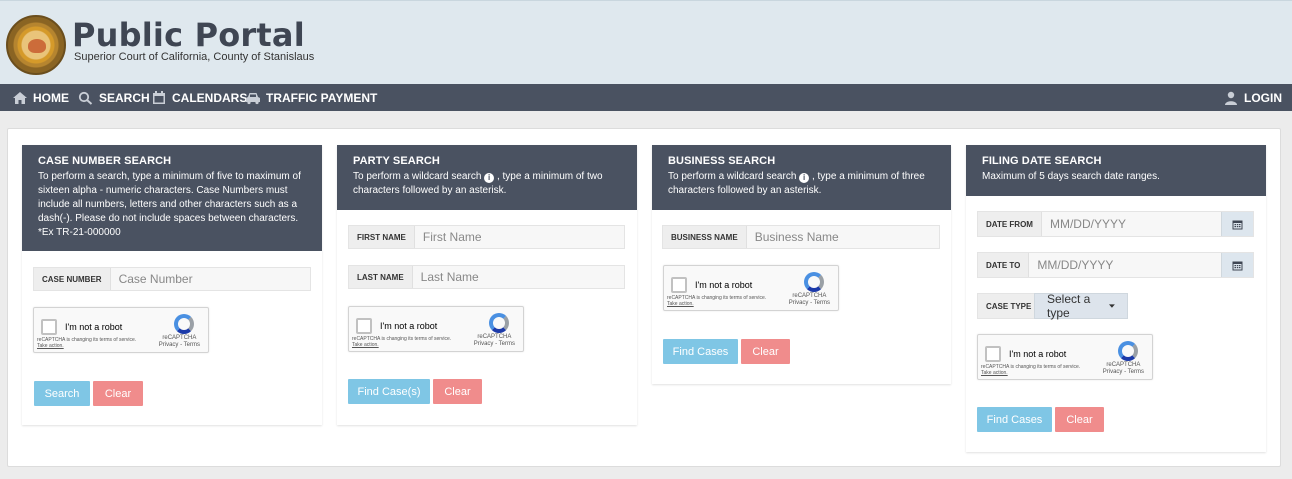 This screenshot has height=479, width=1292. What do you see at coordinates (1252, 97) in the screenshot?
I see `nav-login: LOGIN` at bounding box center [1252, 97].